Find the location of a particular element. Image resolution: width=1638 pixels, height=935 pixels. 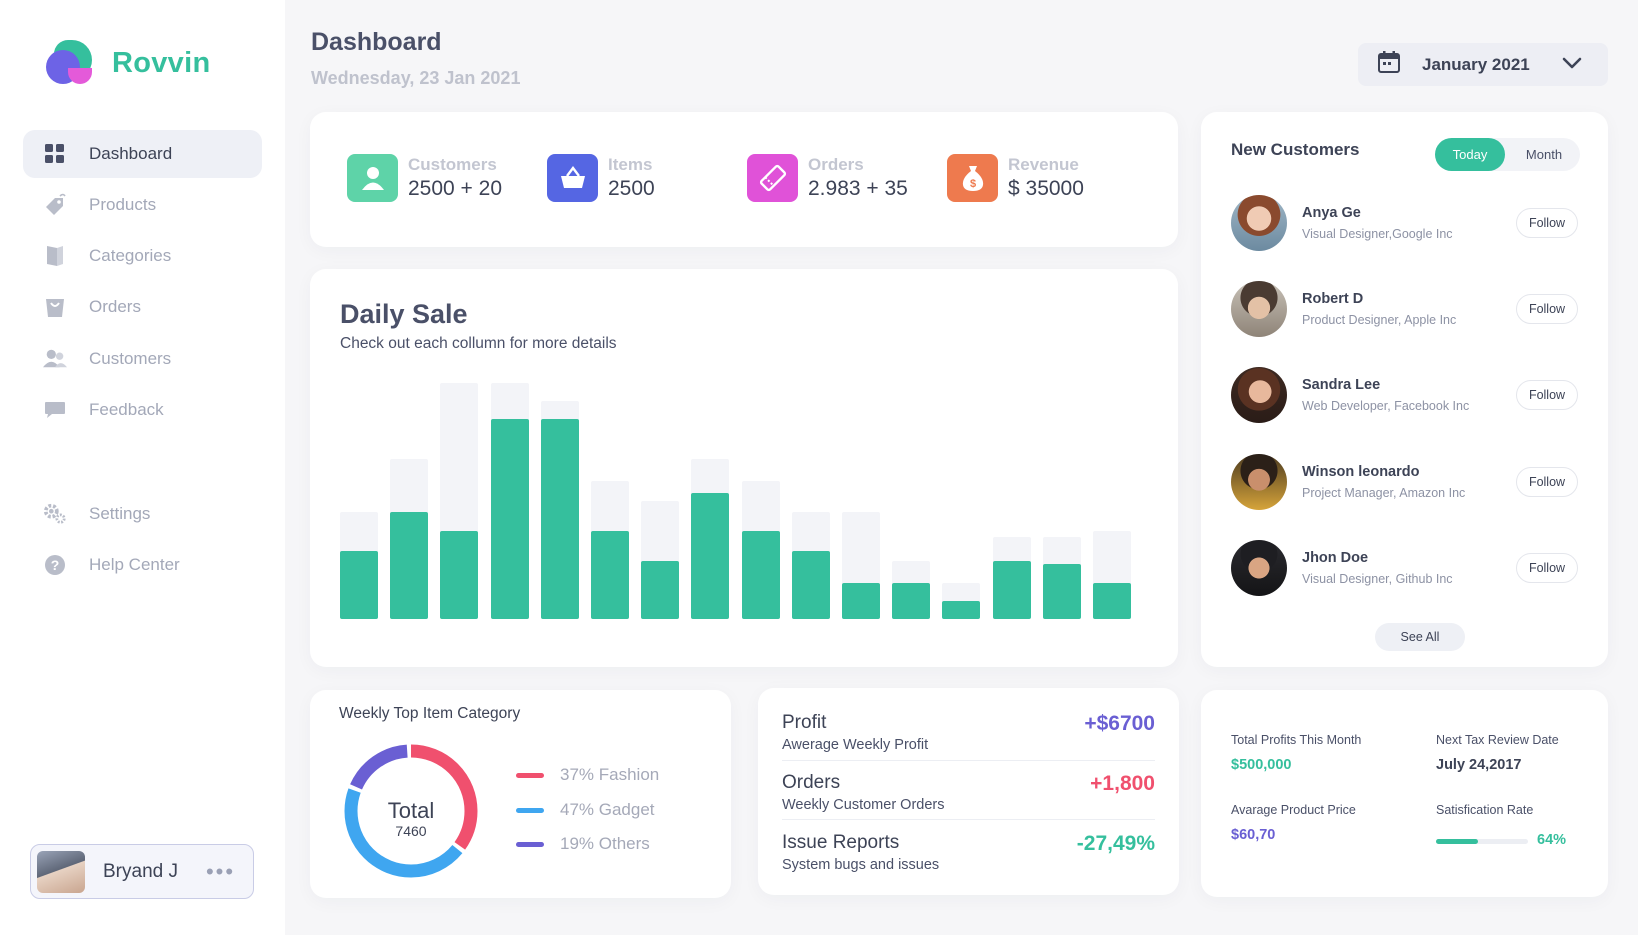

sidebar-item-help-center: ? Help Center is located at coordinates (142, 565).